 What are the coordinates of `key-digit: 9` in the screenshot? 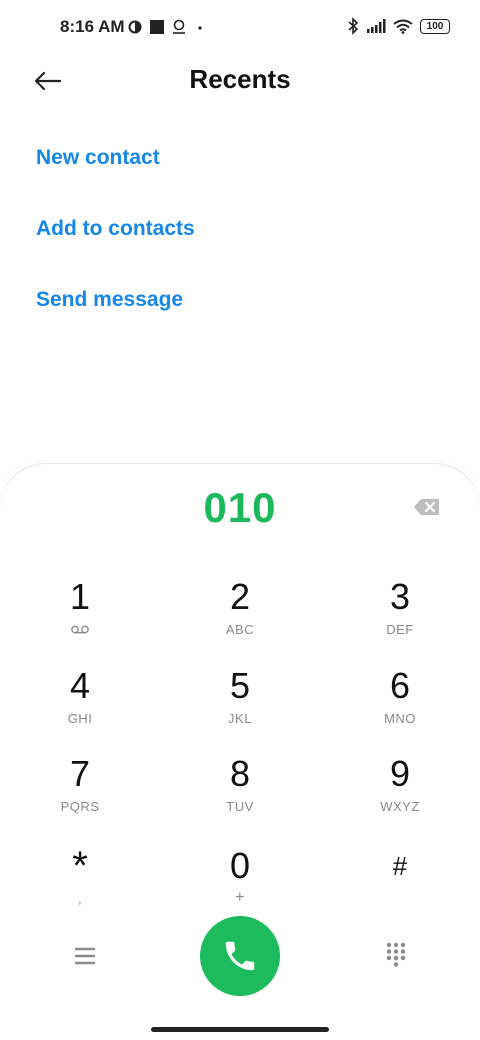 It's located at (400, 773).